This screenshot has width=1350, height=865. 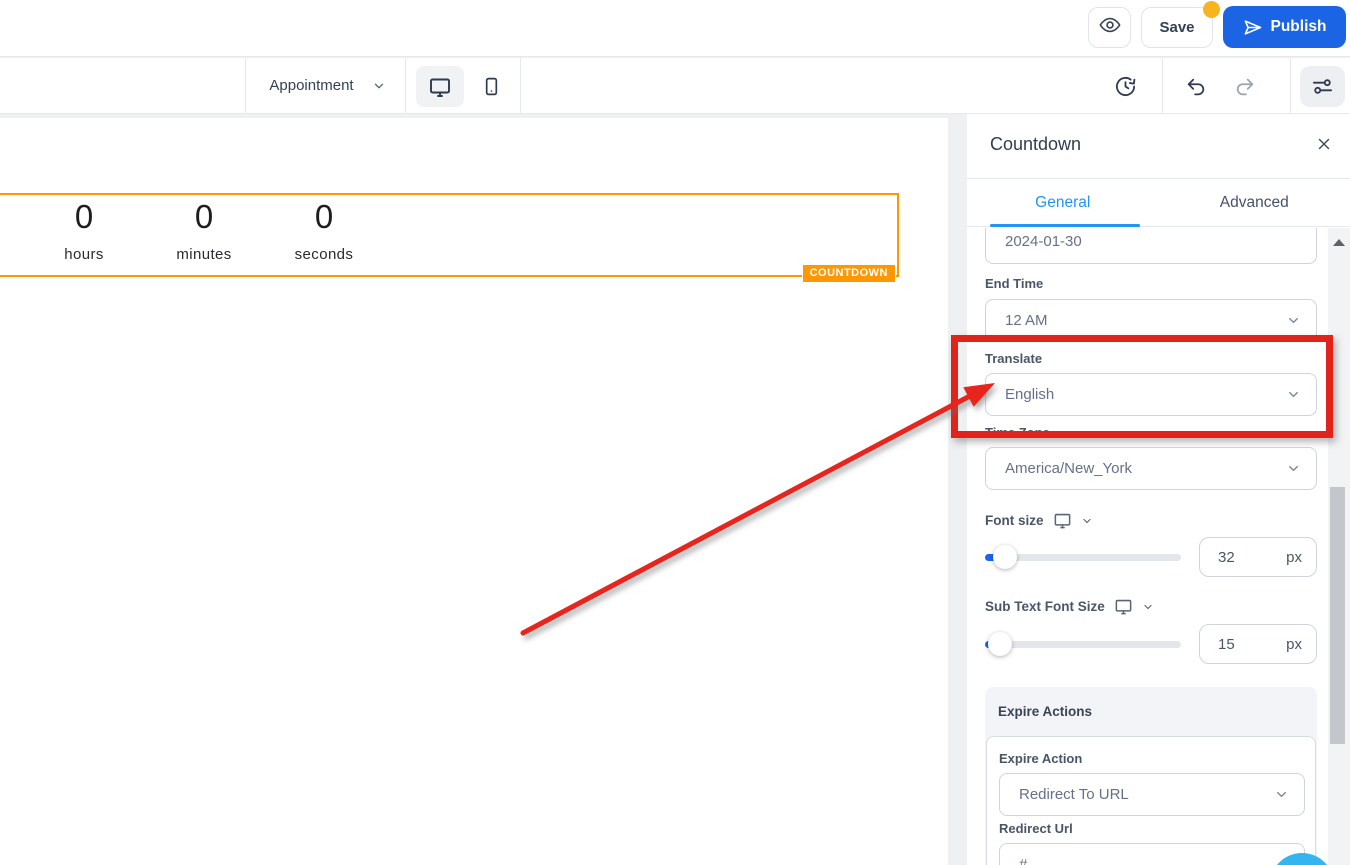 I want to click on page-selector-dropdown: Appointment, so click(x=327, y=85).